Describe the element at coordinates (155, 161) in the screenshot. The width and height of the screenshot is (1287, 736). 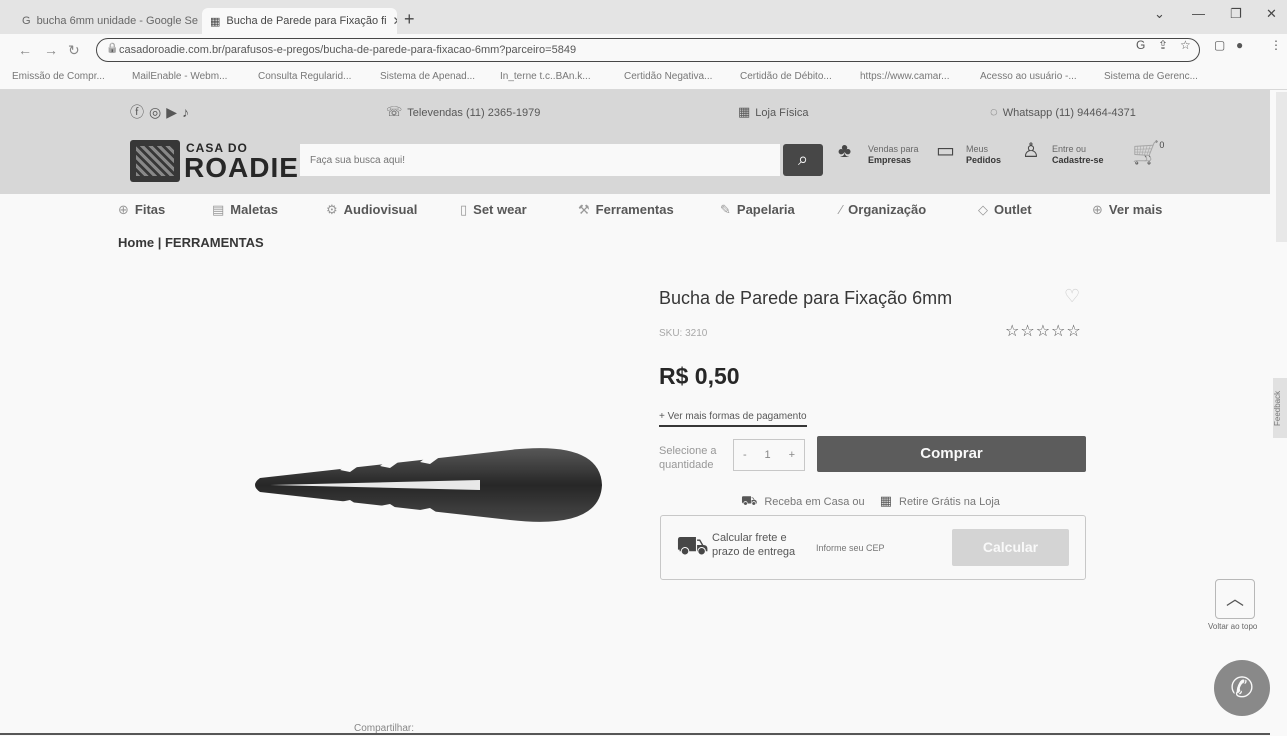
I see `logo-icon` at that location.